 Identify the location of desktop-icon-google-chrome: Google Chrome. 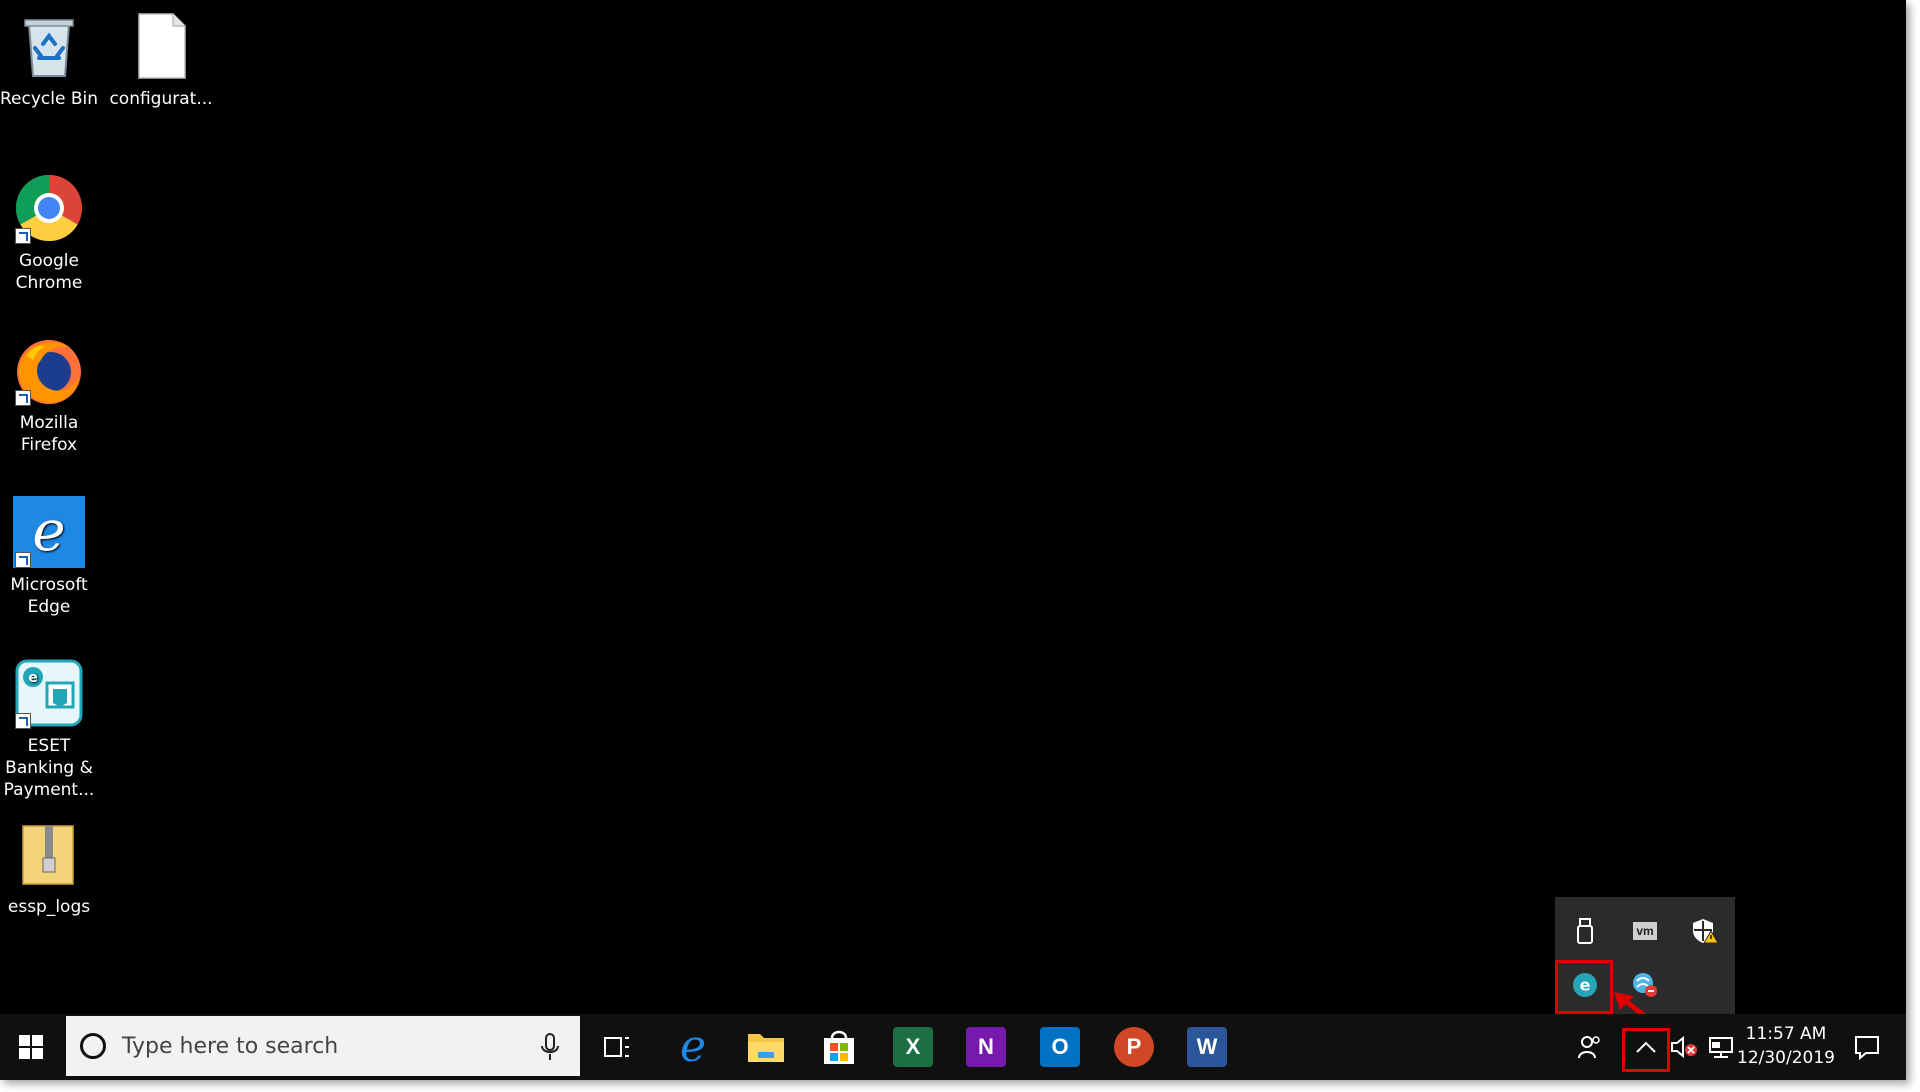
(52, 233).